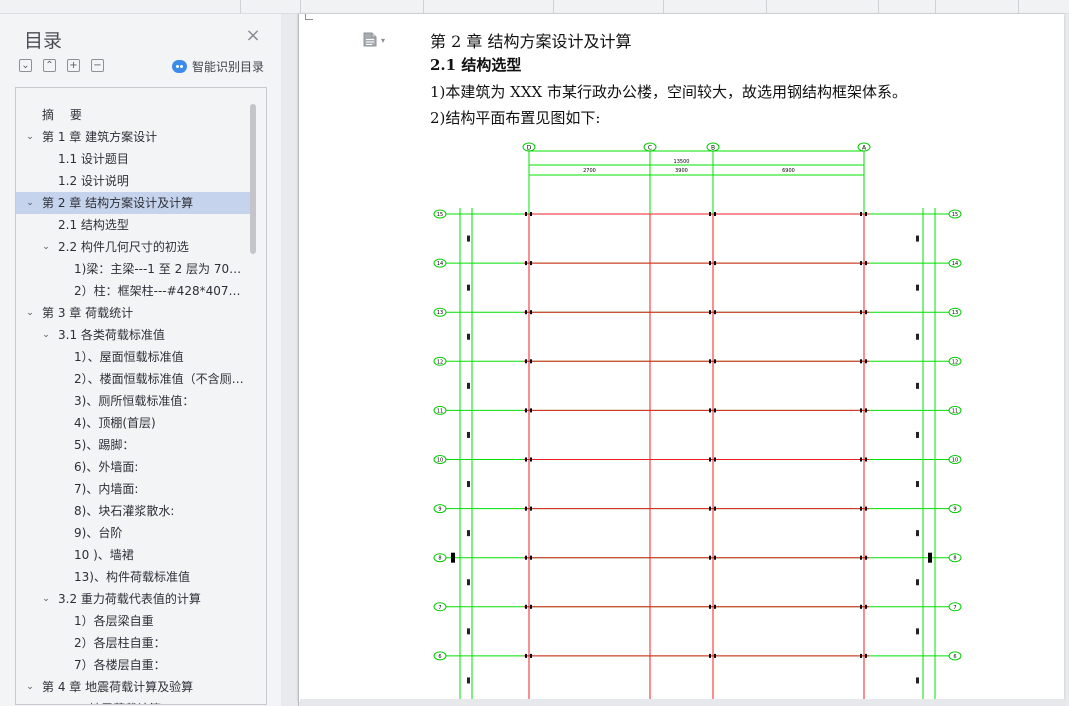 The height and width of the screenshot is (706, 1069). I want to click on toc-item: 2）各层柱自重：, so click(134, 643).